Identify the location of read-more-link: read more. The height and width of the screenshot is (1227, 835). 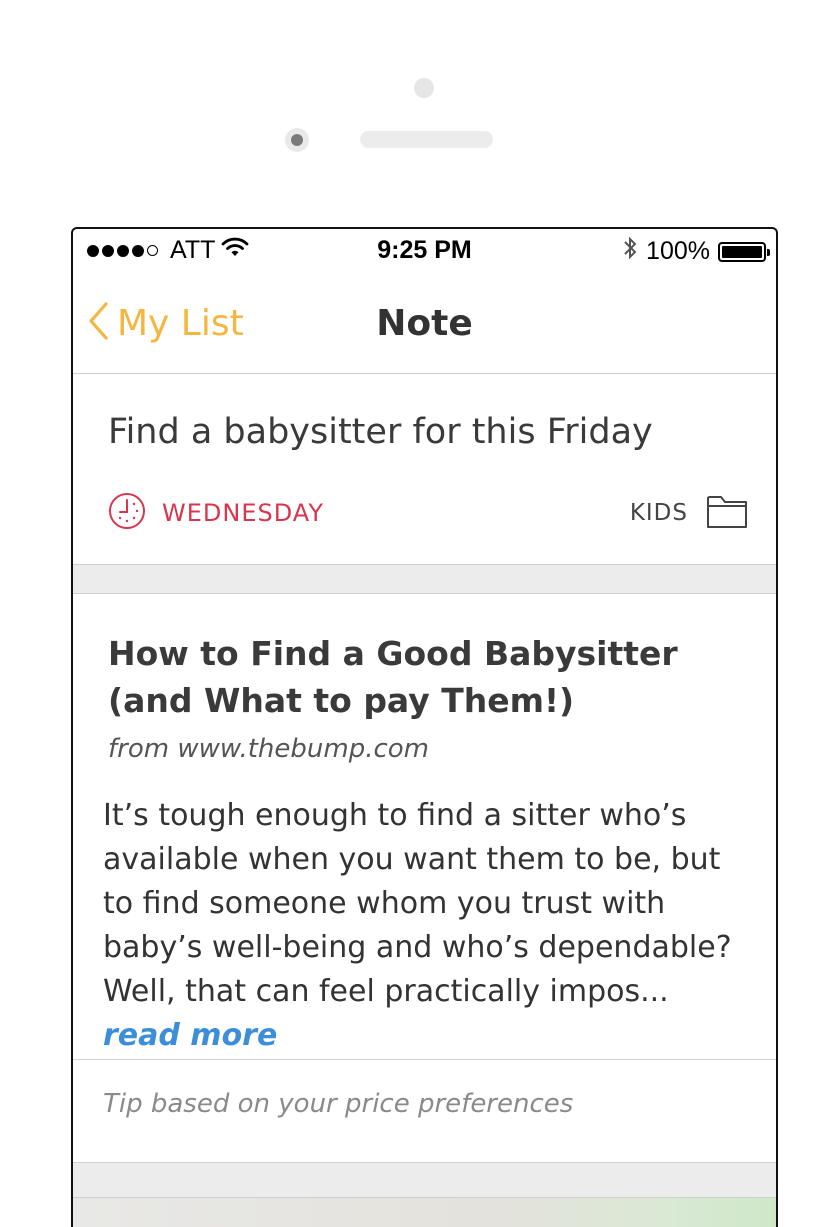
(190, 1035).